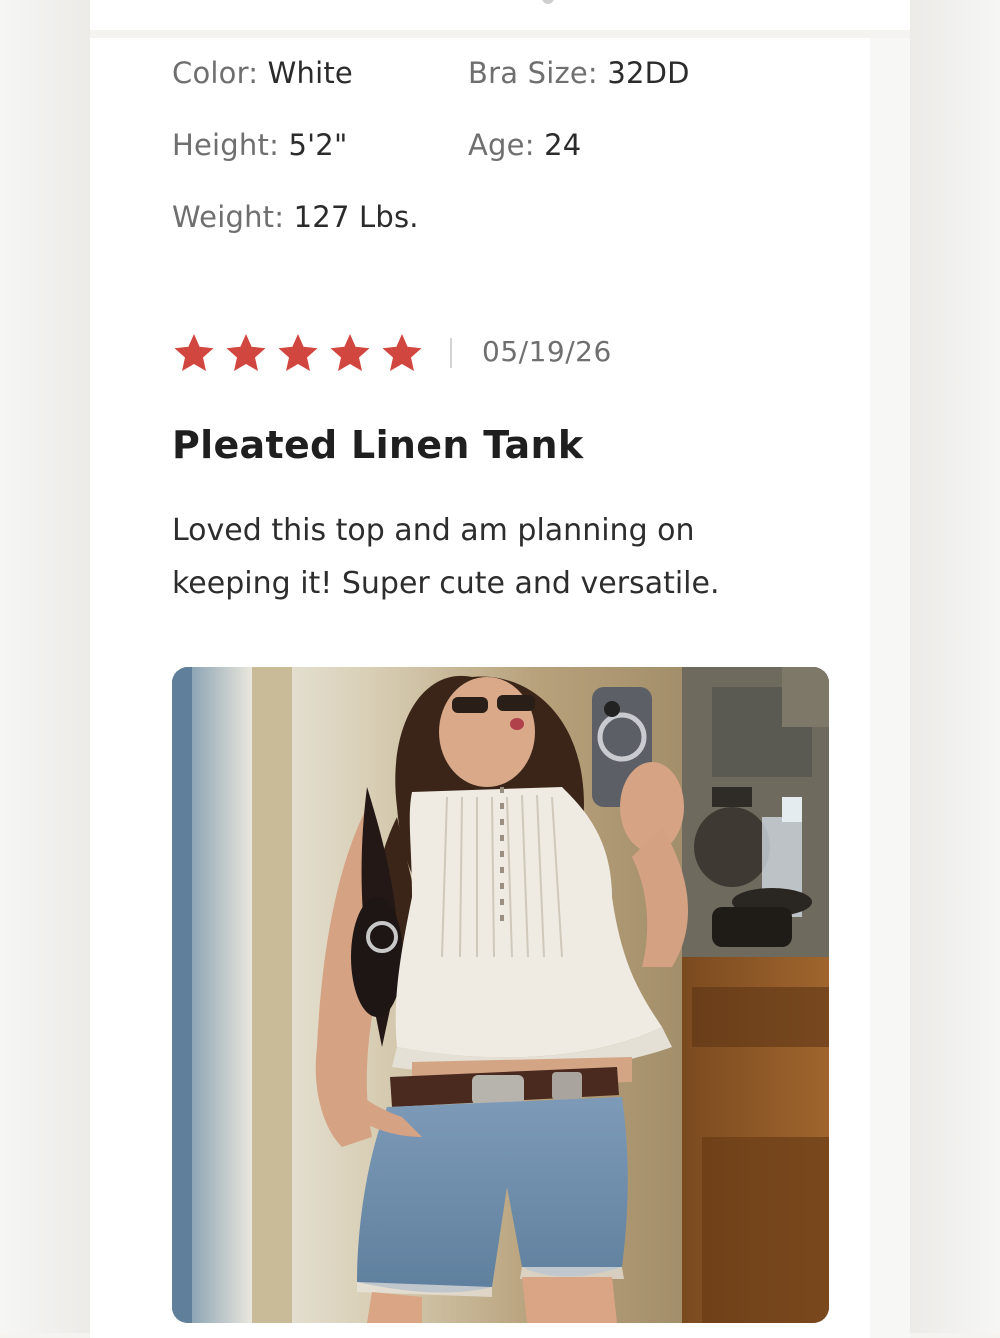  Describe the element at coordinates (533, 73) in the screenshot. I see `attr-bra-size-label: Bra Size:` at that location.